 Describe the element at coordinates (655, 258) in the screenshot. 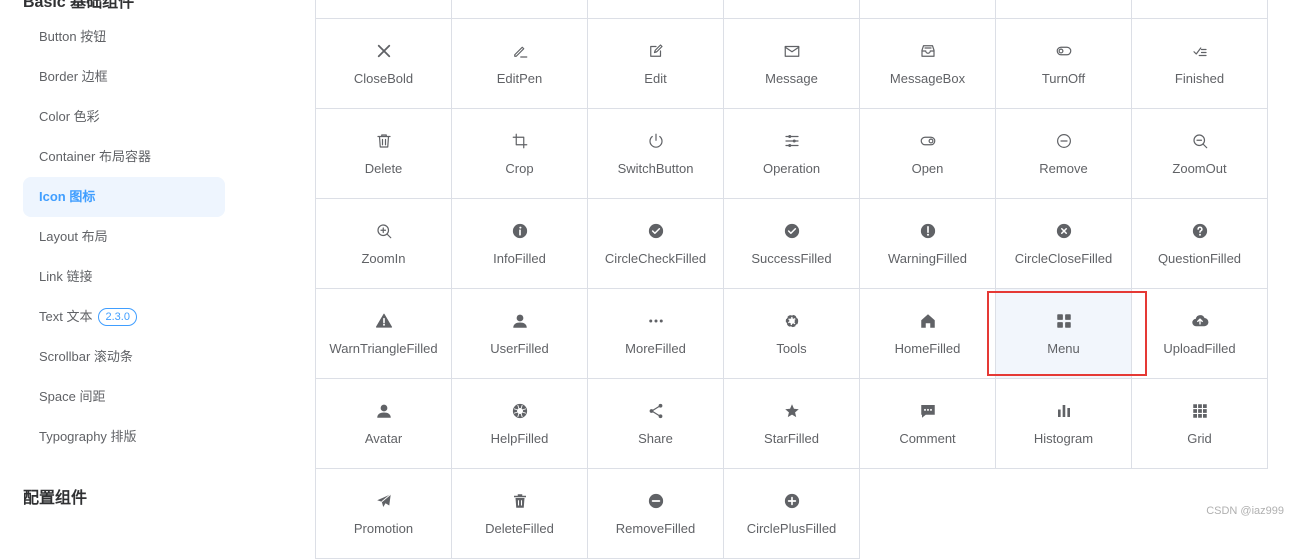

I see `icon-label: CircleCheckFilled` at that location.